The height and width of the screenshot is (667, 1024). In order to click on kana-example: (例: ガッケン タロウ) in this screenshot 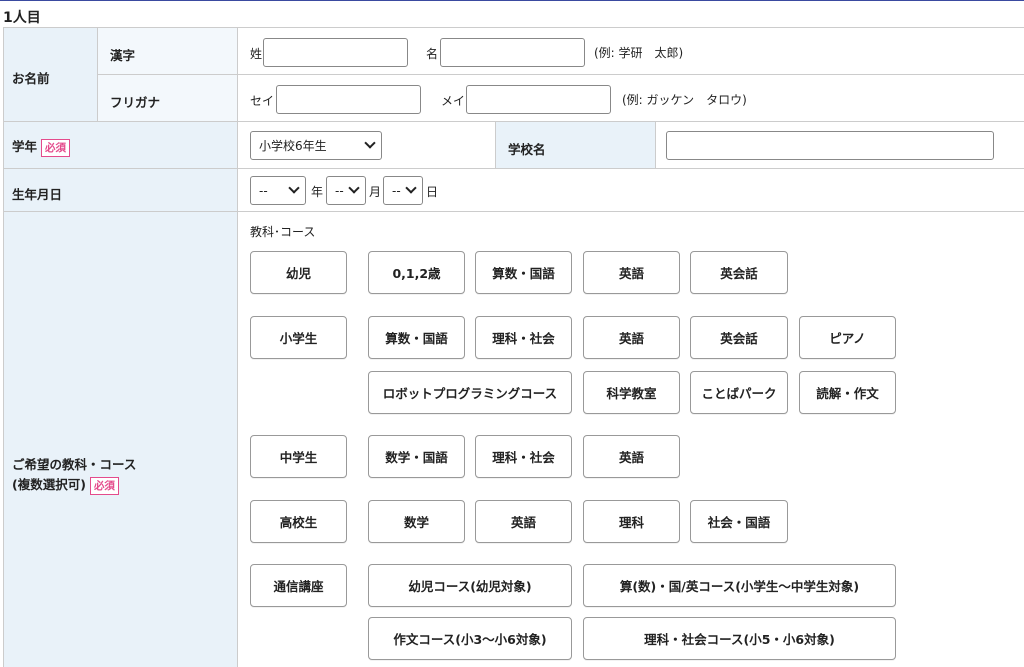, I will do `click(684, 100)`.